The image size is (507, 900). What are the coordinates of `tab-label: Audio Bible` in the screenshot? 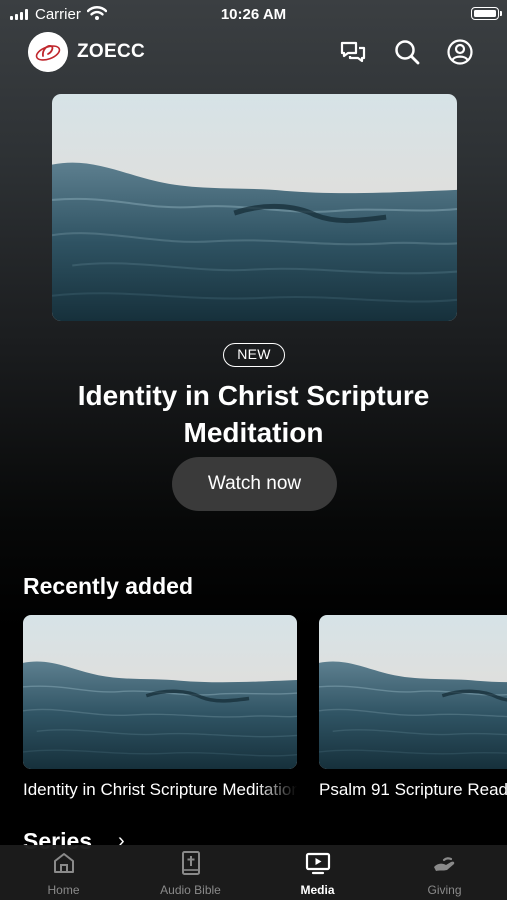 It's located at (190, 890).